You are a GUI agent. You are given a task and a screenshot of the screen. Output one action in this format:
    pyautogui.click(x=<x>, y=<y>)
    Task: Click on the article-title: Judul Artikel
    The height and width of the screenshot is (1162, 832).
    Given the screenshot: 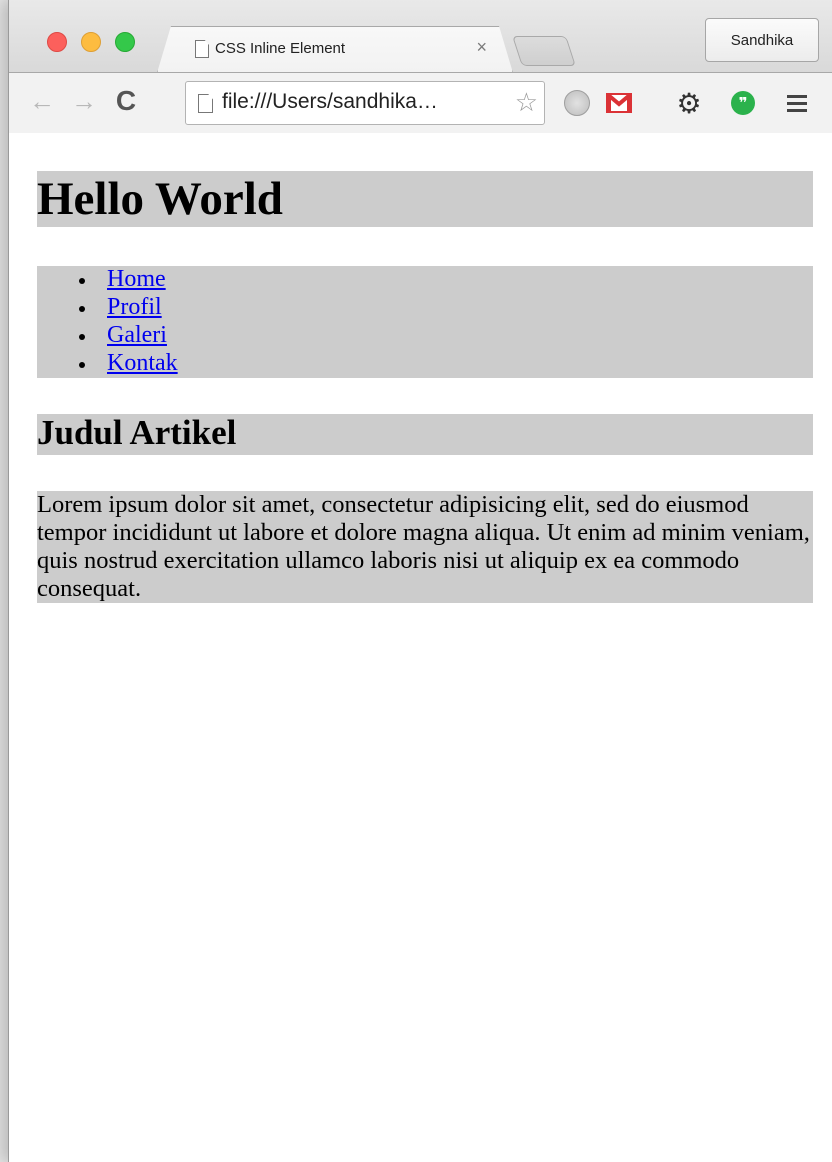 What is the action you would take?
    pyautogui.click(x=425, y=434)
    